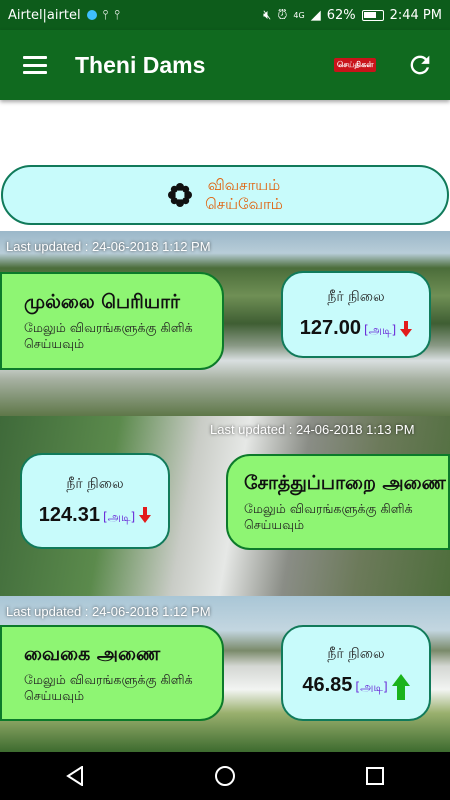 The image size is (450, 800). I want to click on water-level-card: நீர் நிலை 46.85 [அடி], so click(356, 673).